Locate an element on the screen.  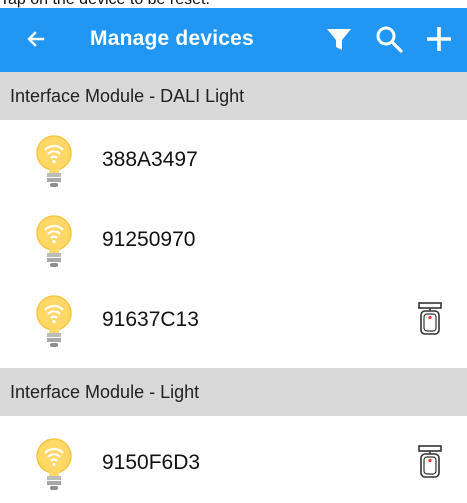
add-button is located at coordinates (439, 39).